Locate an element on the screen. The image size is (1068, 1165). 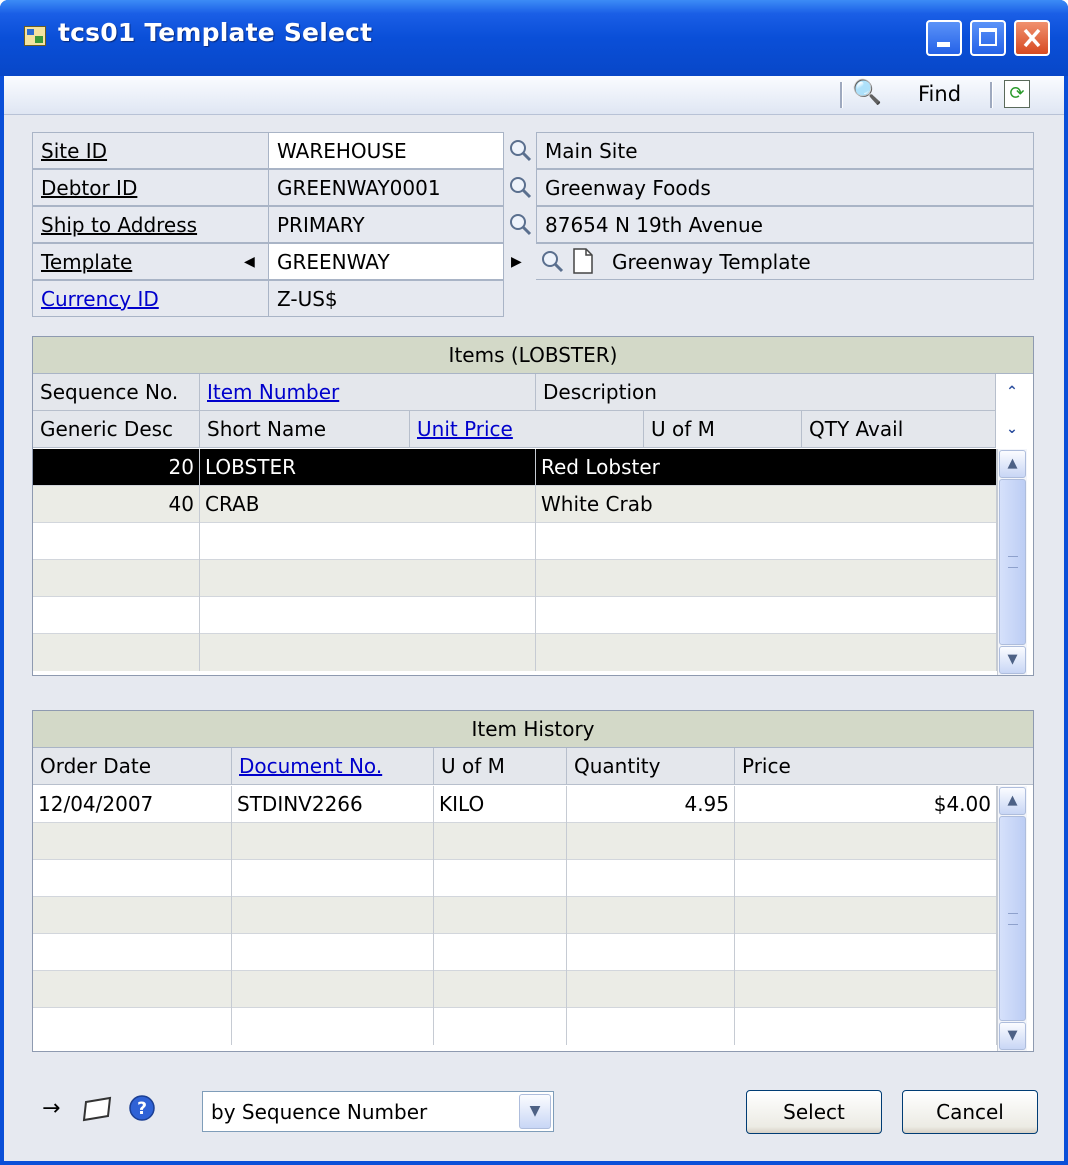
cancel-button: Cancel is located at coordinates (970, 1112).